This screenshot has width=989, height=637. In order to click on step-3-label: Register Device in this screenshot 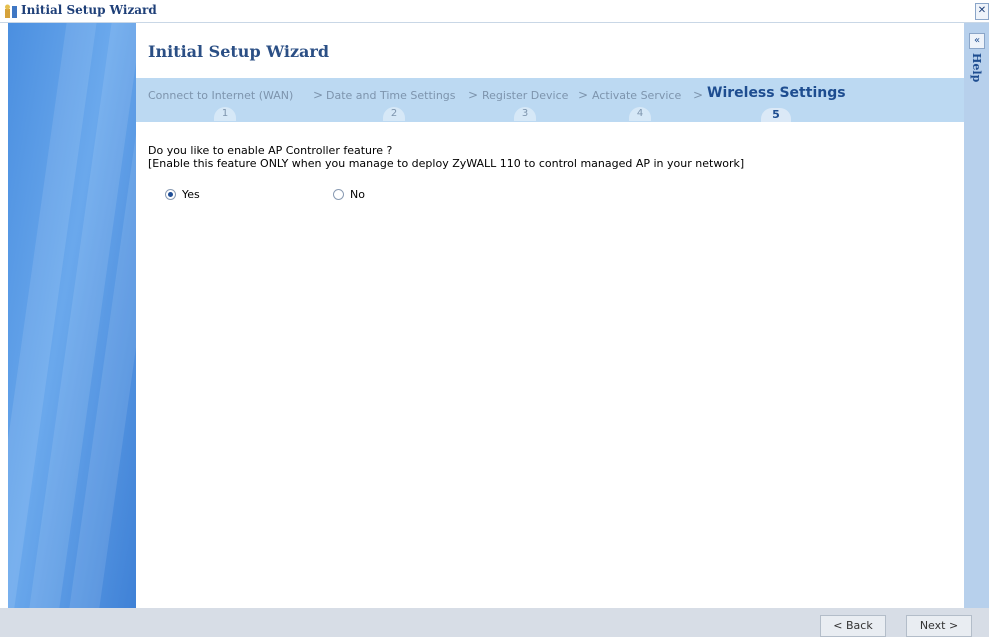, I will do `click(525, 95)`.